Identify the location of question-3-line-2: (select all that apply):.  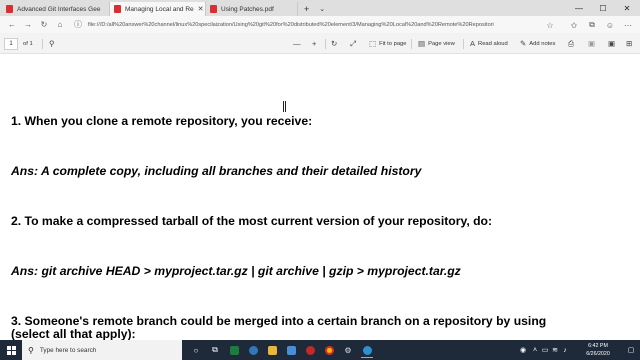
(73, 333).